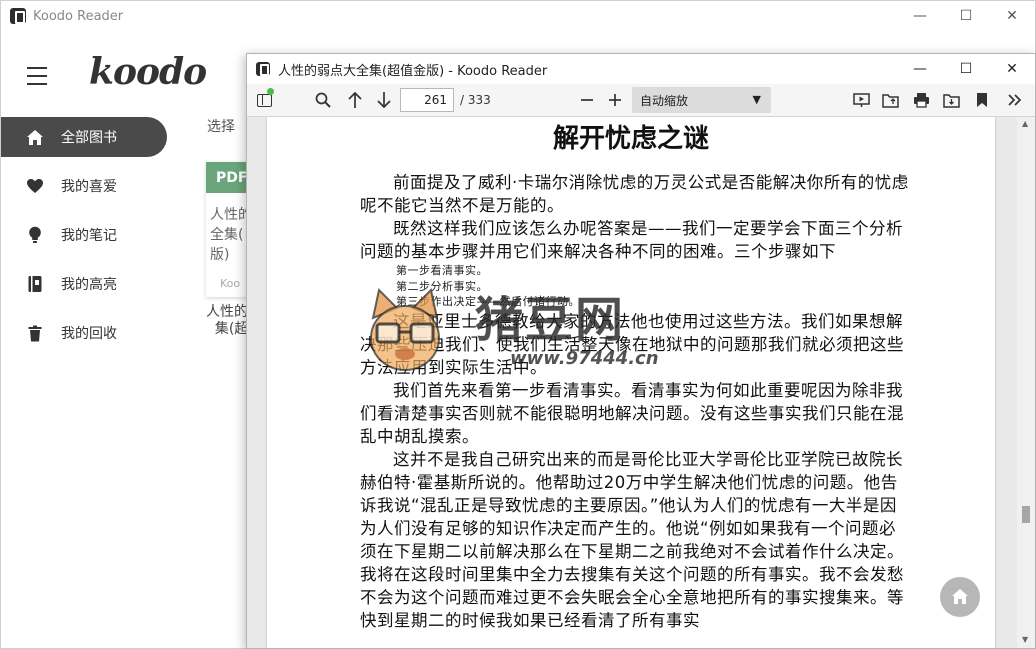 The image size is (1036, 649). Describe the element at coordinates (442, 286) in the screenshot. I see `step-item: 第二步分析事实。` at that location.